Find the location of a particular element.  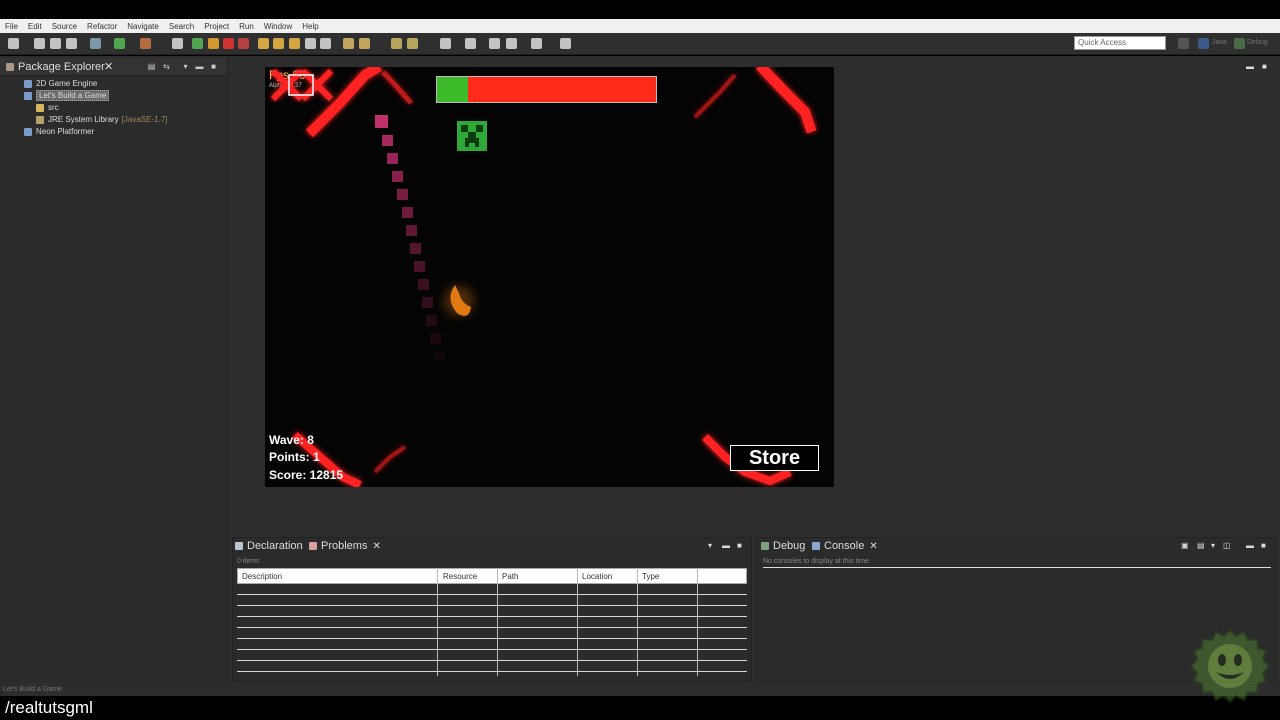

menu-help: Help is located at coordinates (310, 26).